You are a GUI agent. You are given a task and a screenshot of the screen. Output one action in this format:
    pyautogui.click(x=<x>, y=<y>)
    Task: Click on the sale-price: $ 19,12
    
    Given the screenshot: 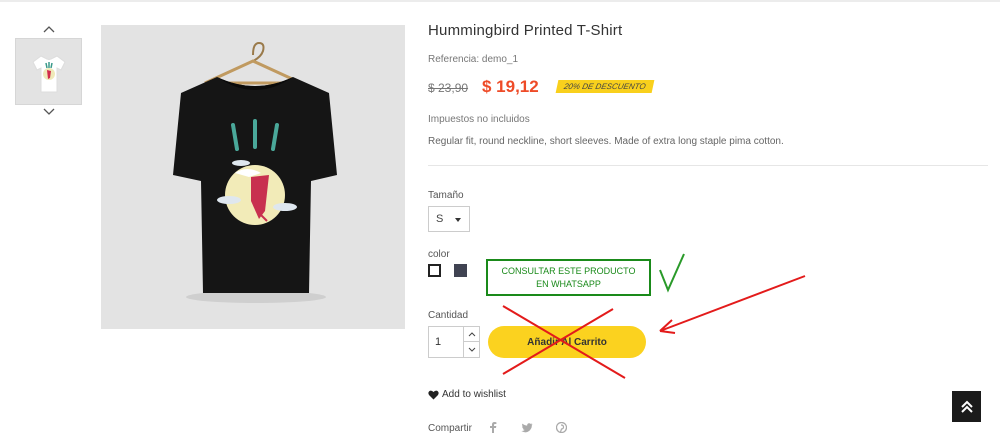 What is the action you would take?
    pyautogui.click(x=510, y=86)
    